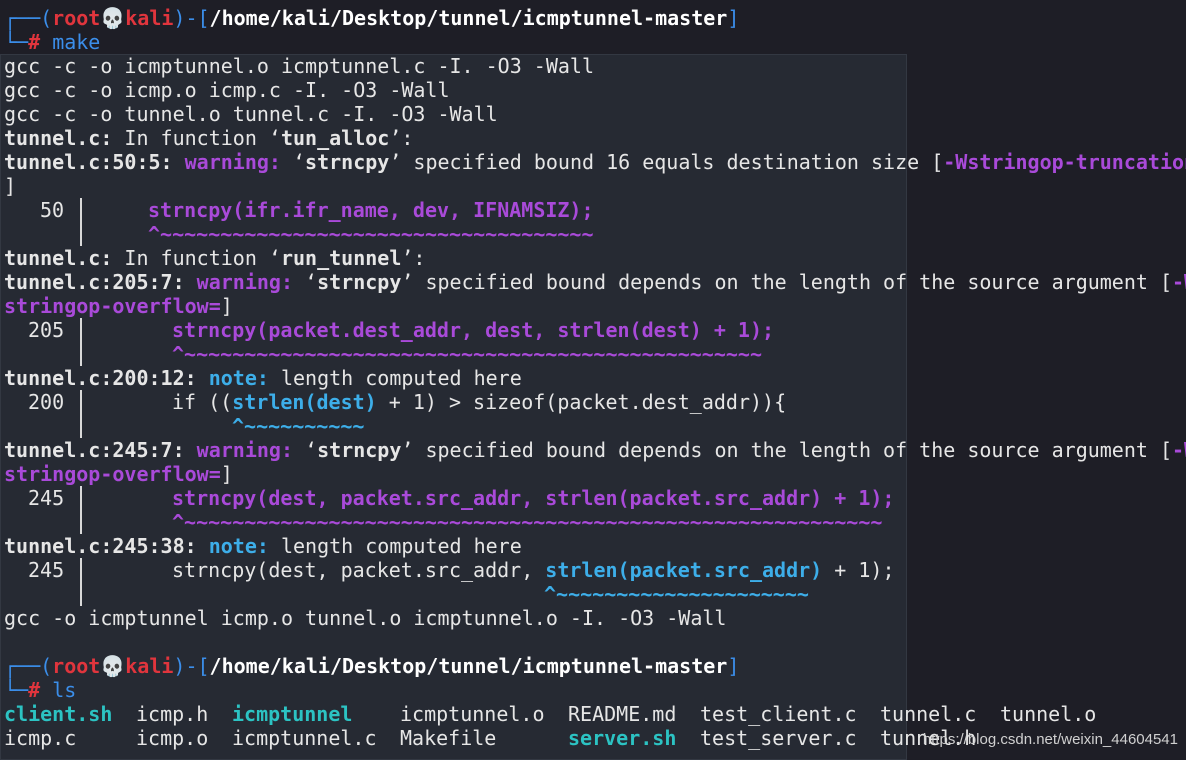 This screenshot has width=1186, height=760. What do you see at coordinates (215, 258) in the screenshot?
I see `diag-function-line: tunnel.c: In function ‘run_tunnel’:` at bounding box center [215, 258].